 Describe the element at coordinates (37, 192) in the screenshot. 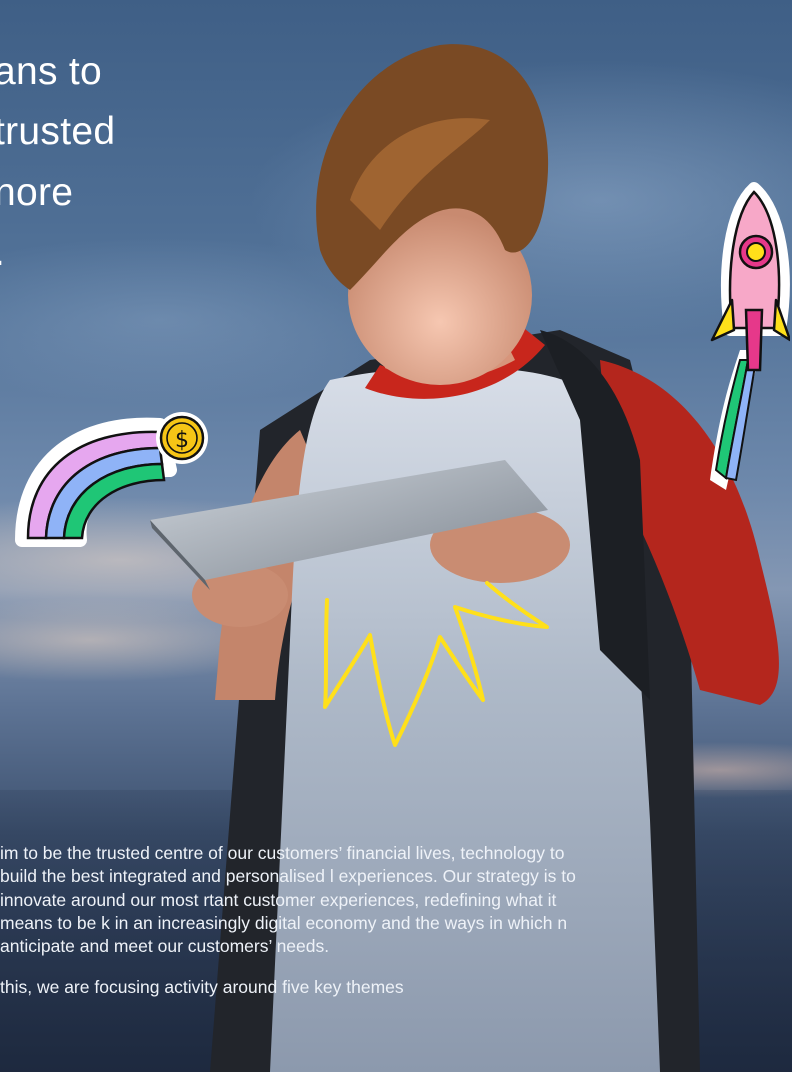

I see `headline-line-3: nore` at that location.